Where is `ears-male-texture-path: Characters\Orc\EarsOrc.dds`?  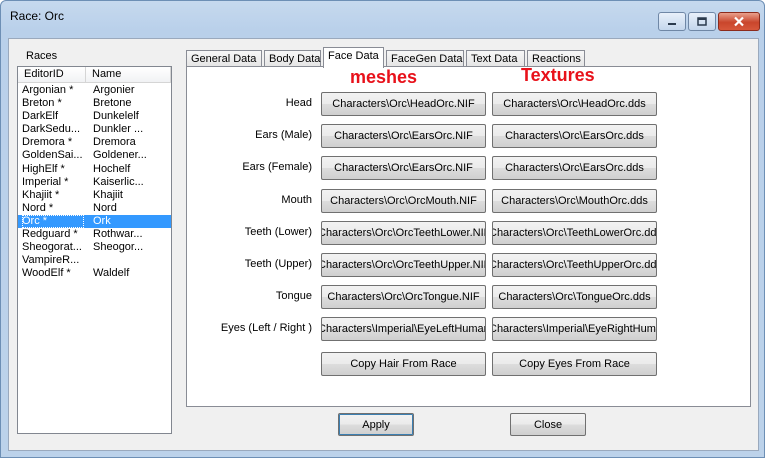 ears-male-texture-path: Characters\Orc\EarsOrc.dds is located at coordinates (574, 136).